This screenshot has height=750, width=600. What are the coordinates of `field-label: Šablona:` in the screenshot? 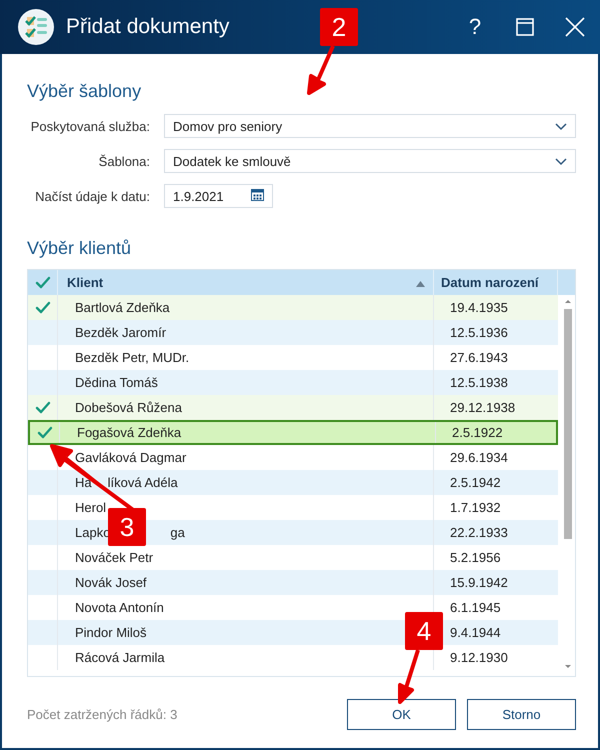 It's located at (124, 161).